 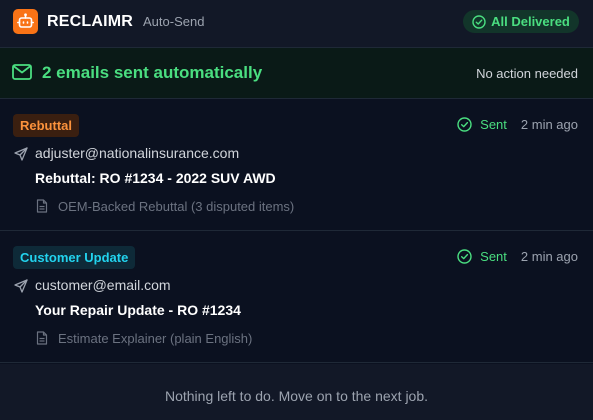 I want to click on email-subject: Rebuttal: RO #1234 - 2022 SUV AWD, so click(x=155, y=178).